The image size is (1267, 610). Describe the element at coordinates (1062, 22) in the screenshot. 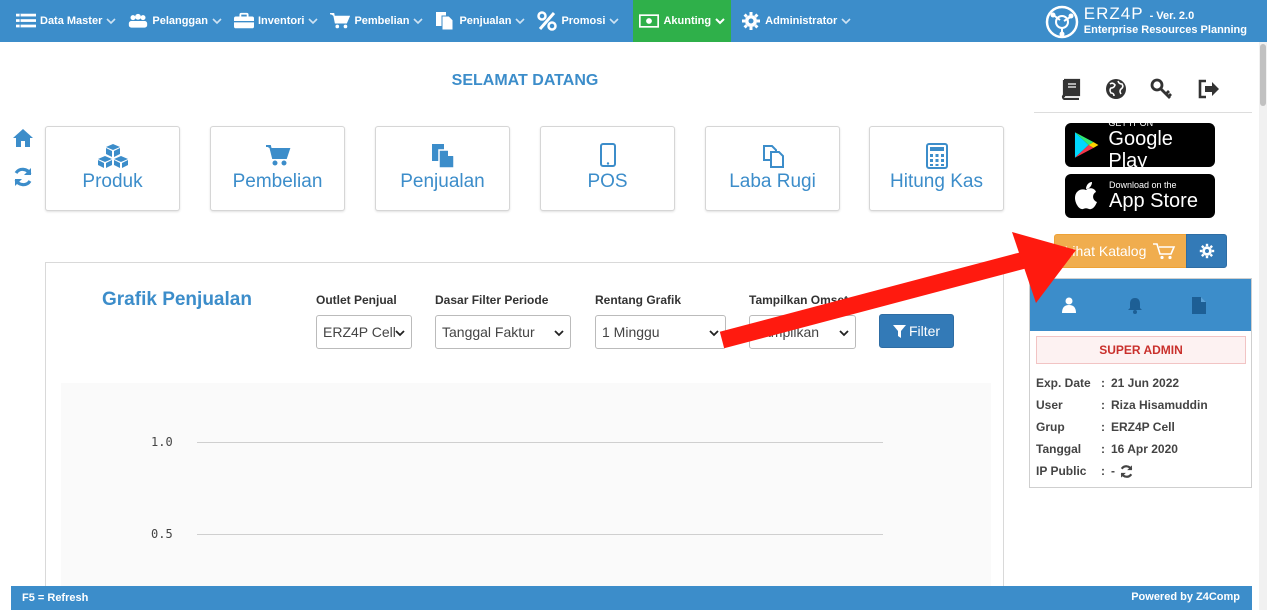

I see `erz4p-logo-icon` at that location.